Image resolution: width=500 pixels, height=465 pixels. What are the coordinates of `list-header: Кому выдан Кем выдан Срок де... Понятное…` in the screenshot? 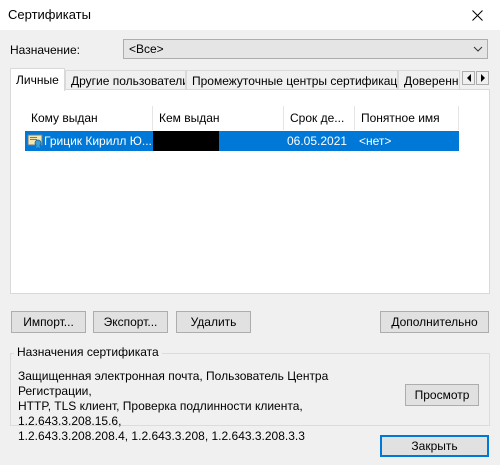 It's located at (251, 118).